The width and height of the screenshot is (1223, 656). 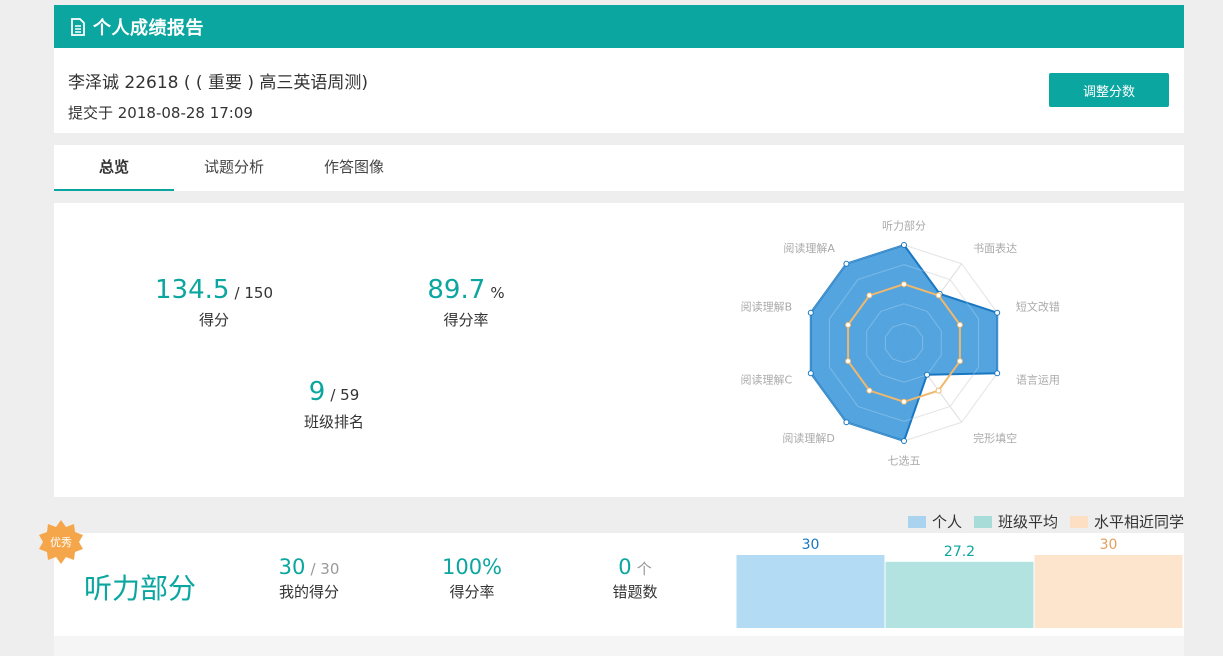 What do you see at coordinates (213, 320) in the screenshot?
I see `score-label: 得分` at bounding box center [213, 320].